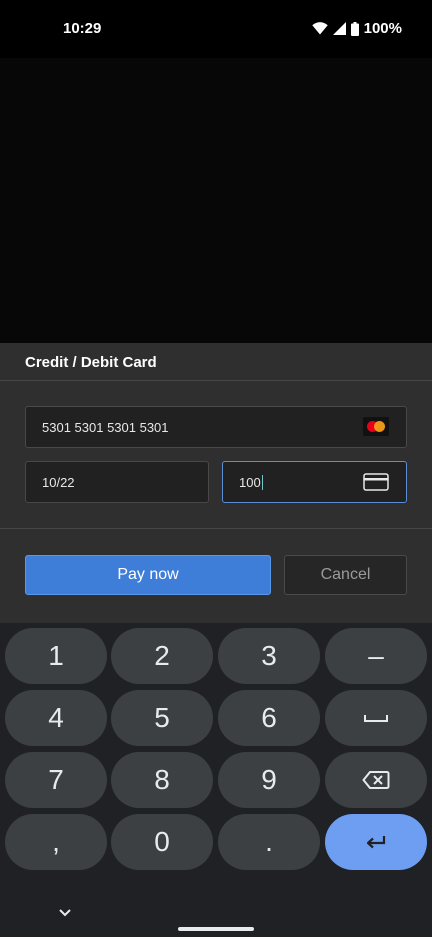 The width and height of the screenshot is (432, 937). What do you see at coordinates (376, 483) in the screenshot?
I see `card-icon` at bounding box center [376, 483].